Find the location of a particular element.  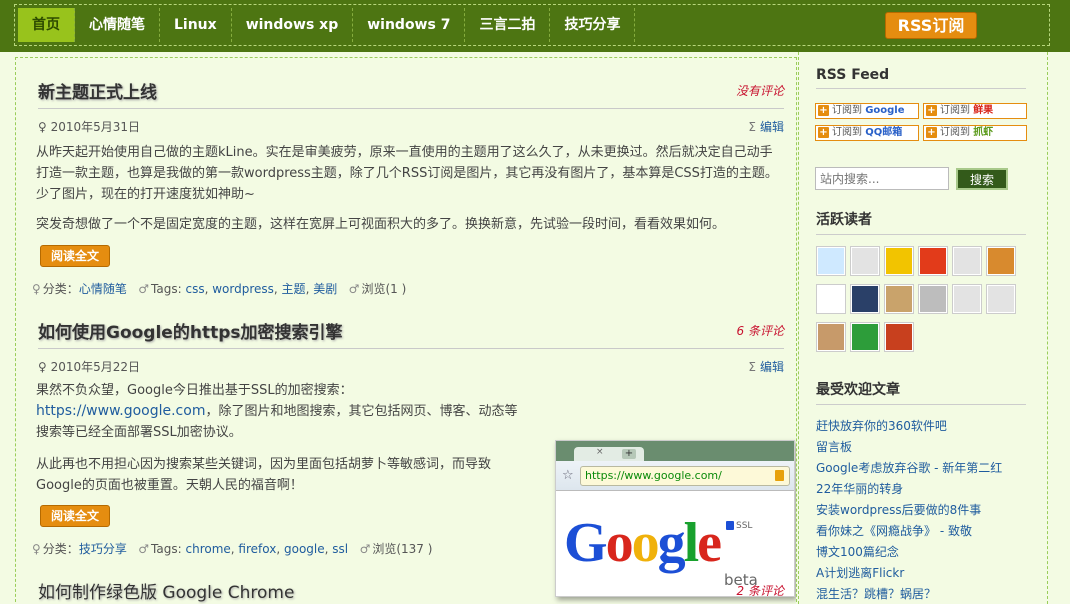

post-title: 如何使用Google的https加密搜索引擎 is located at coordinates (190, 330).